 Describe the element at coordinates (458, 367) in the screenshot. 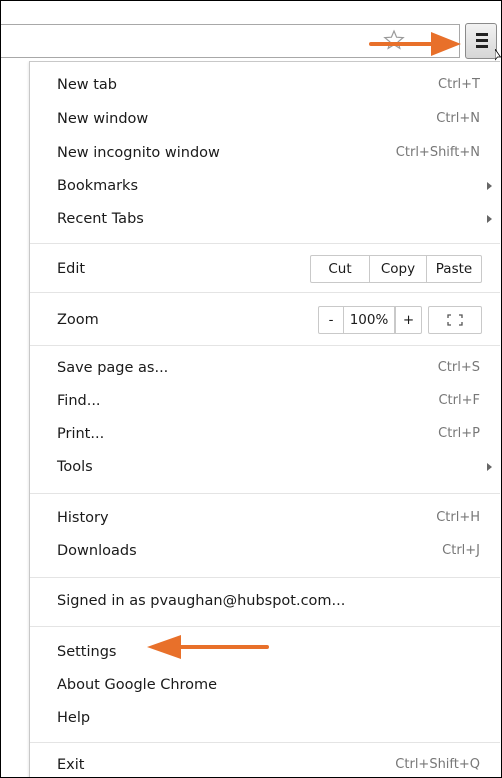

I see `menu-item-shortcut: Ctrl+S` at that location.